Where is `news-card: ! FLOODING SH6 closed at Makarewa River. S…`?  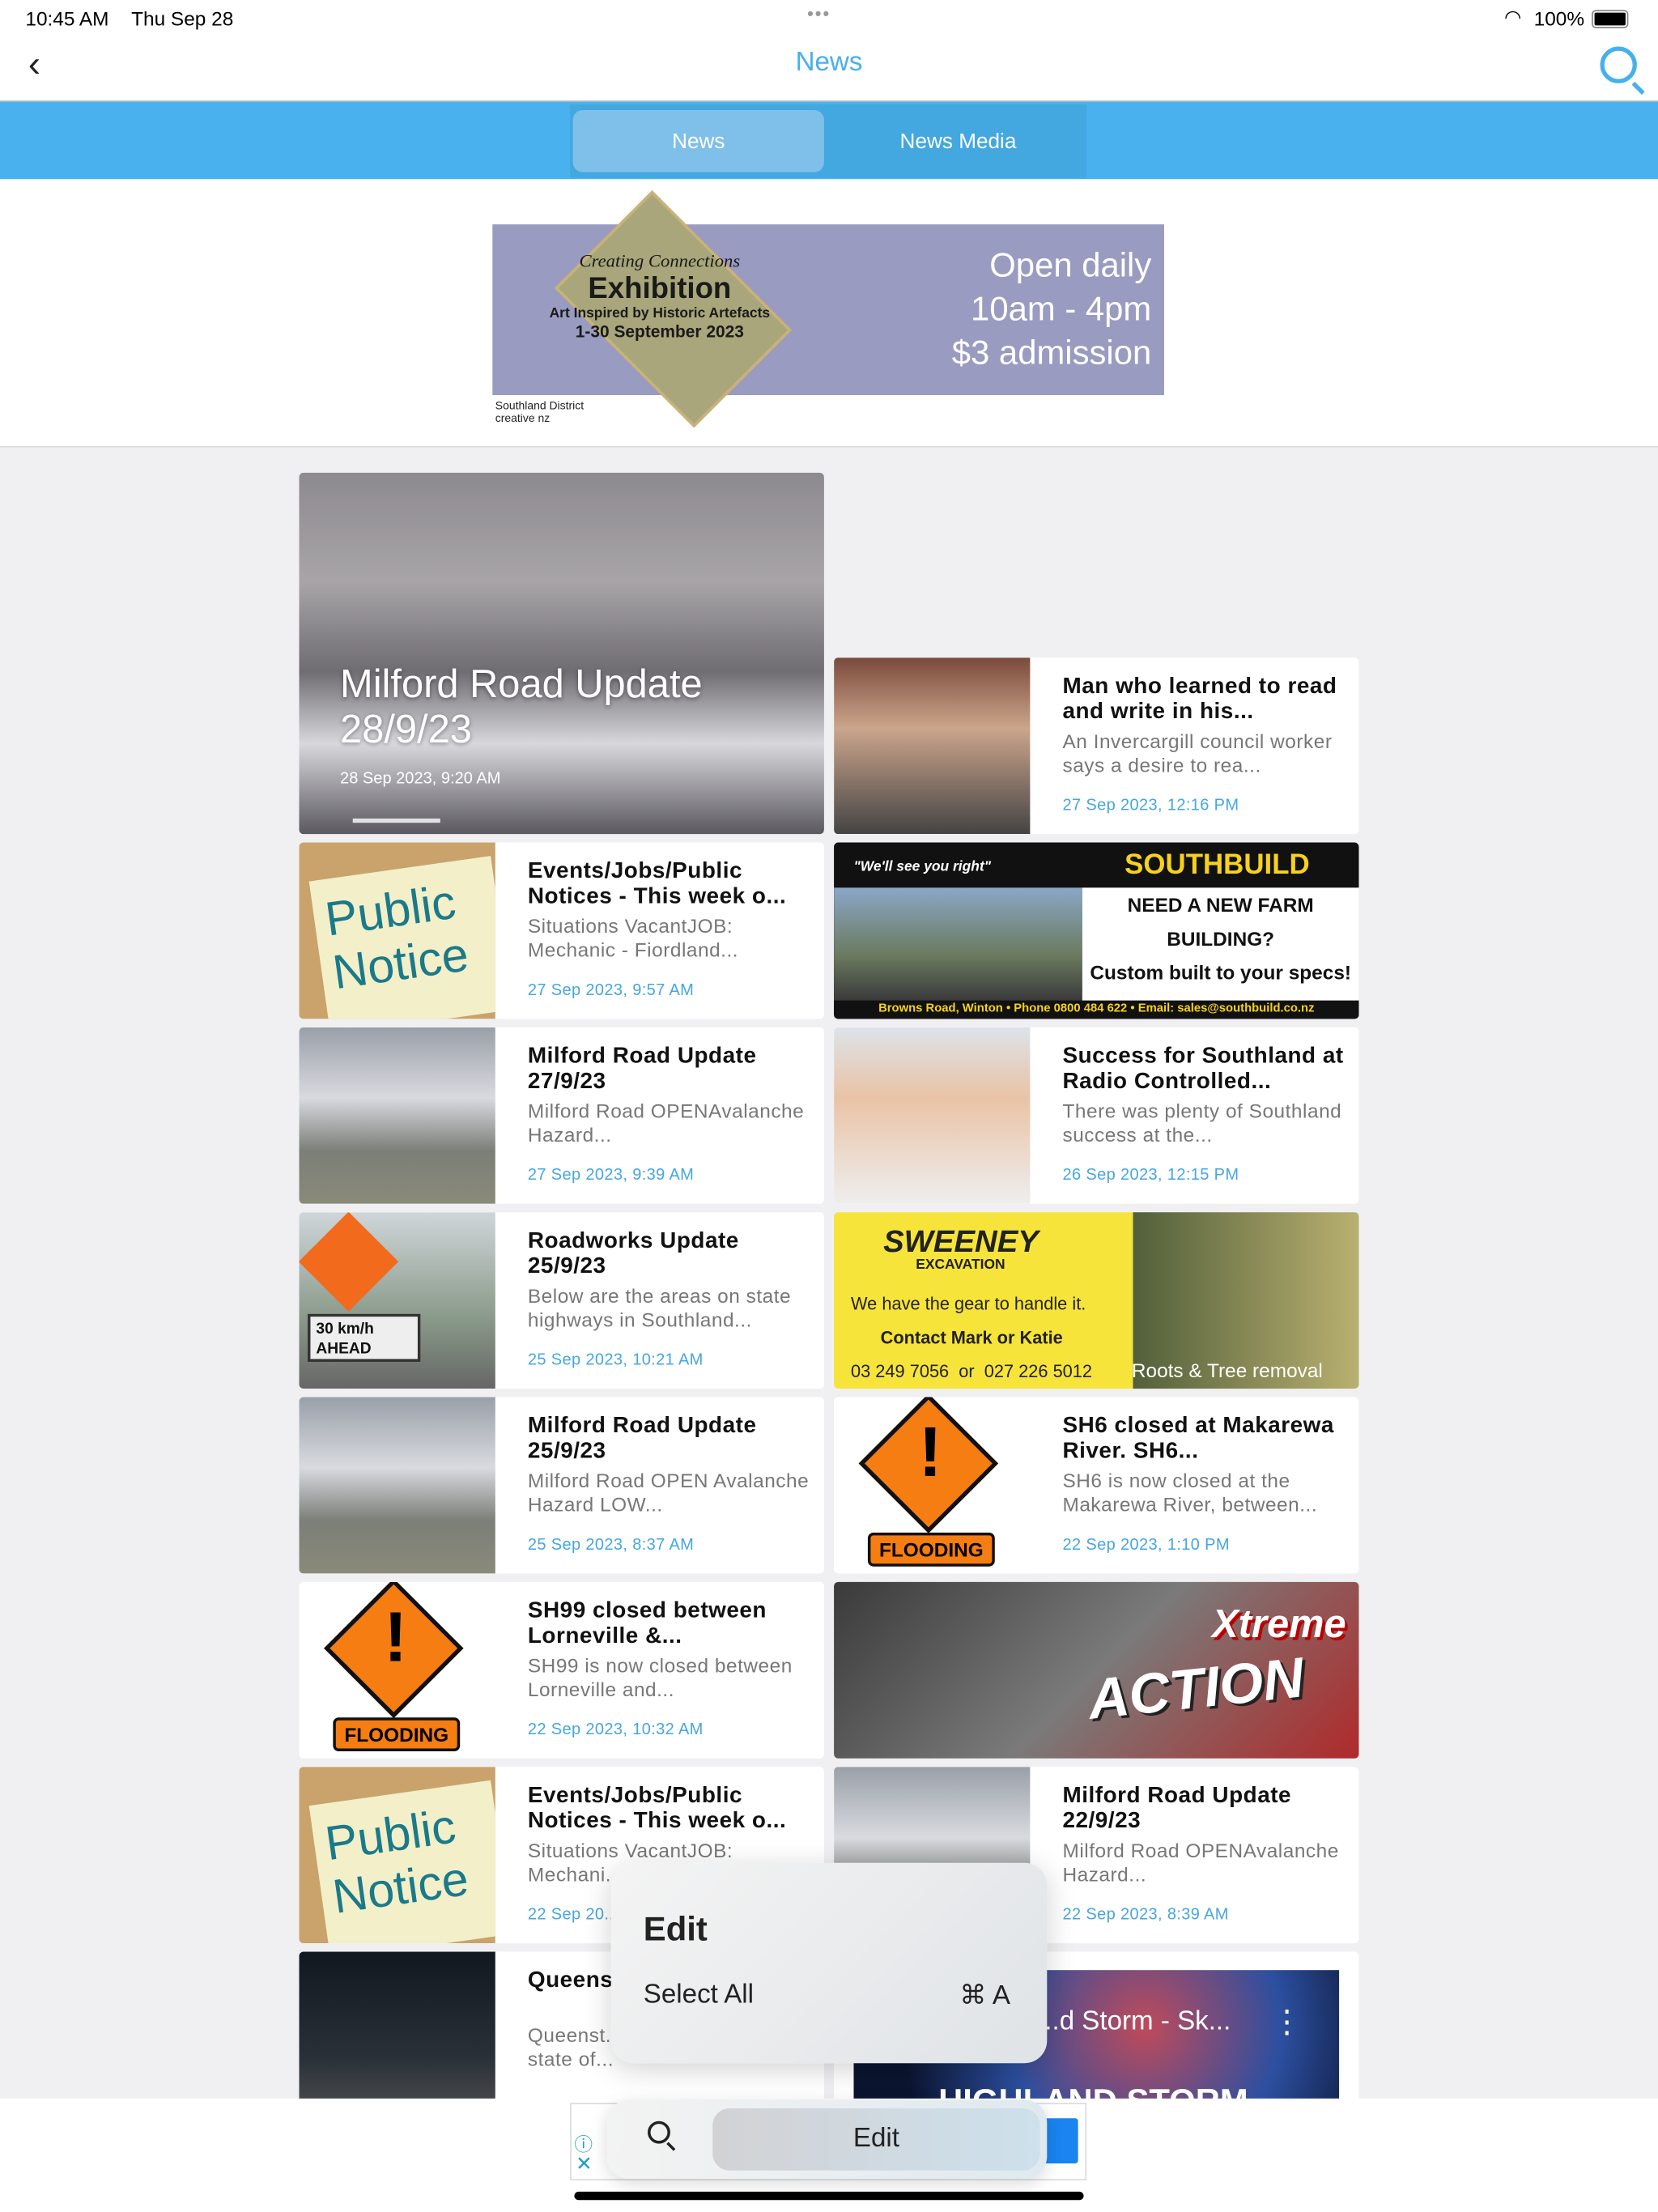 news-card: ! FLOODING SH6 closed at Makarewa River. S… is located at coordinates (1096, 1486).